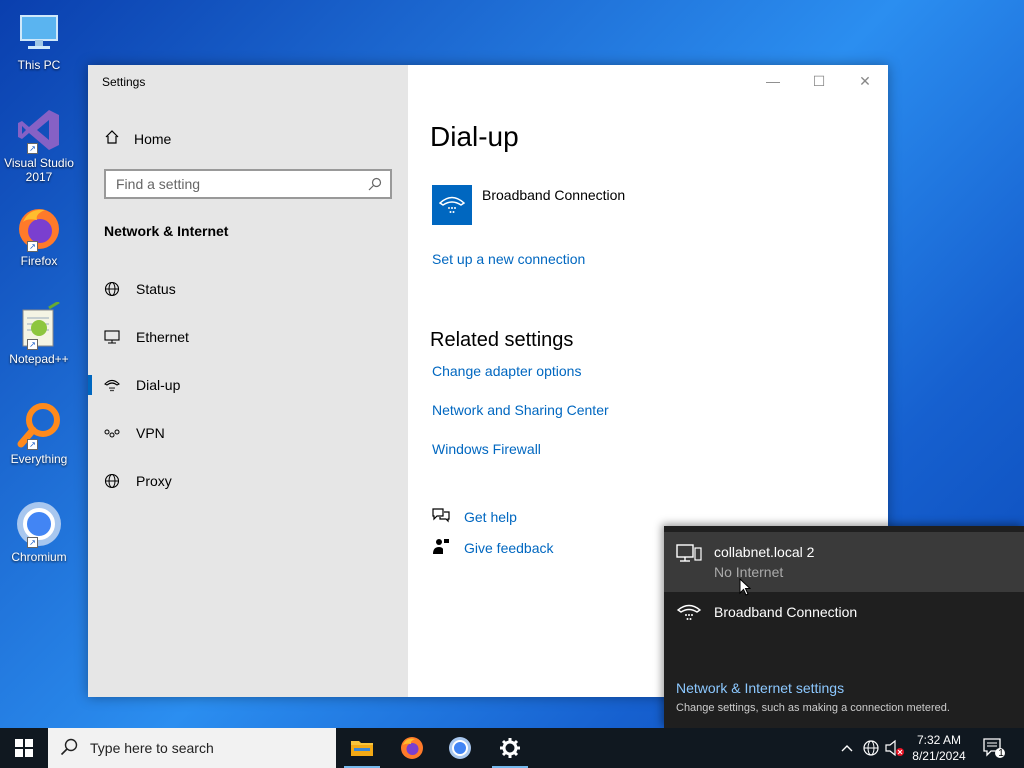 Image resolution: width=1024 pixels, height=768 pixels. What do you see at coordinates (158, 385) in the screenshot?
I see `sidebar-item-label: Dial-up` at bounding box center [158, 385].